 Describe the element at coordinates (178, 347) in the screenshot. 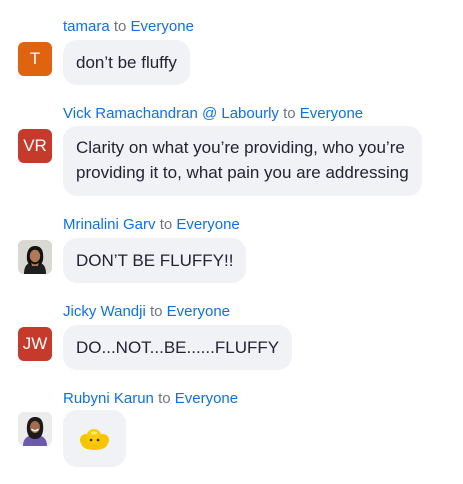

I see `message-bubble: DO...NOT...BE......FLUFFY` at that location.